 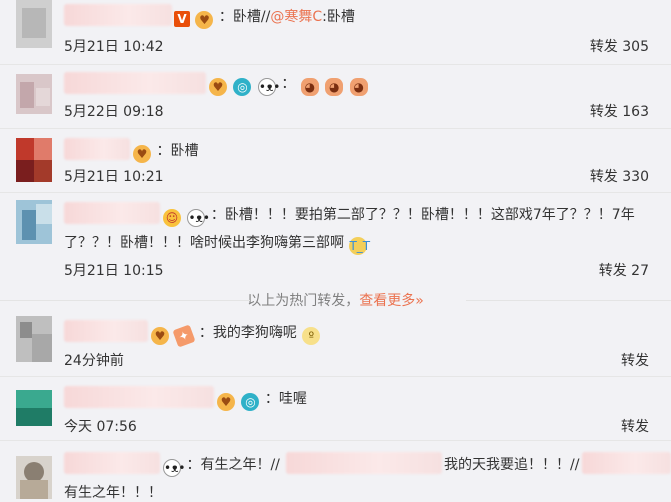 I want to click on comment-text: ：哇喔, so click(x=285, y=399).